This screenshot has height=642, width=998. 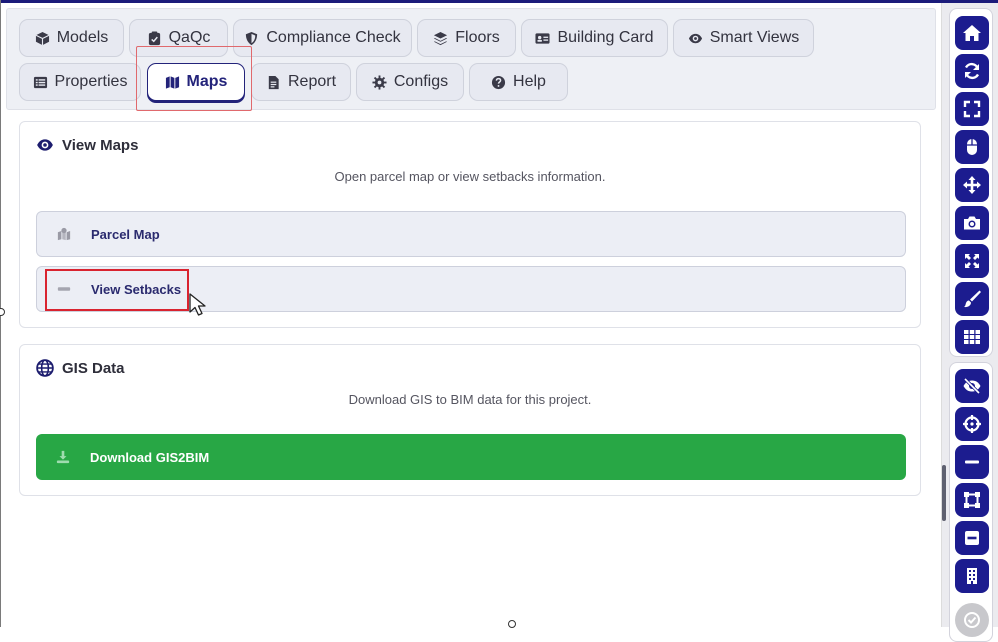 I want to click on document-icon, so click(x=273, y=82).